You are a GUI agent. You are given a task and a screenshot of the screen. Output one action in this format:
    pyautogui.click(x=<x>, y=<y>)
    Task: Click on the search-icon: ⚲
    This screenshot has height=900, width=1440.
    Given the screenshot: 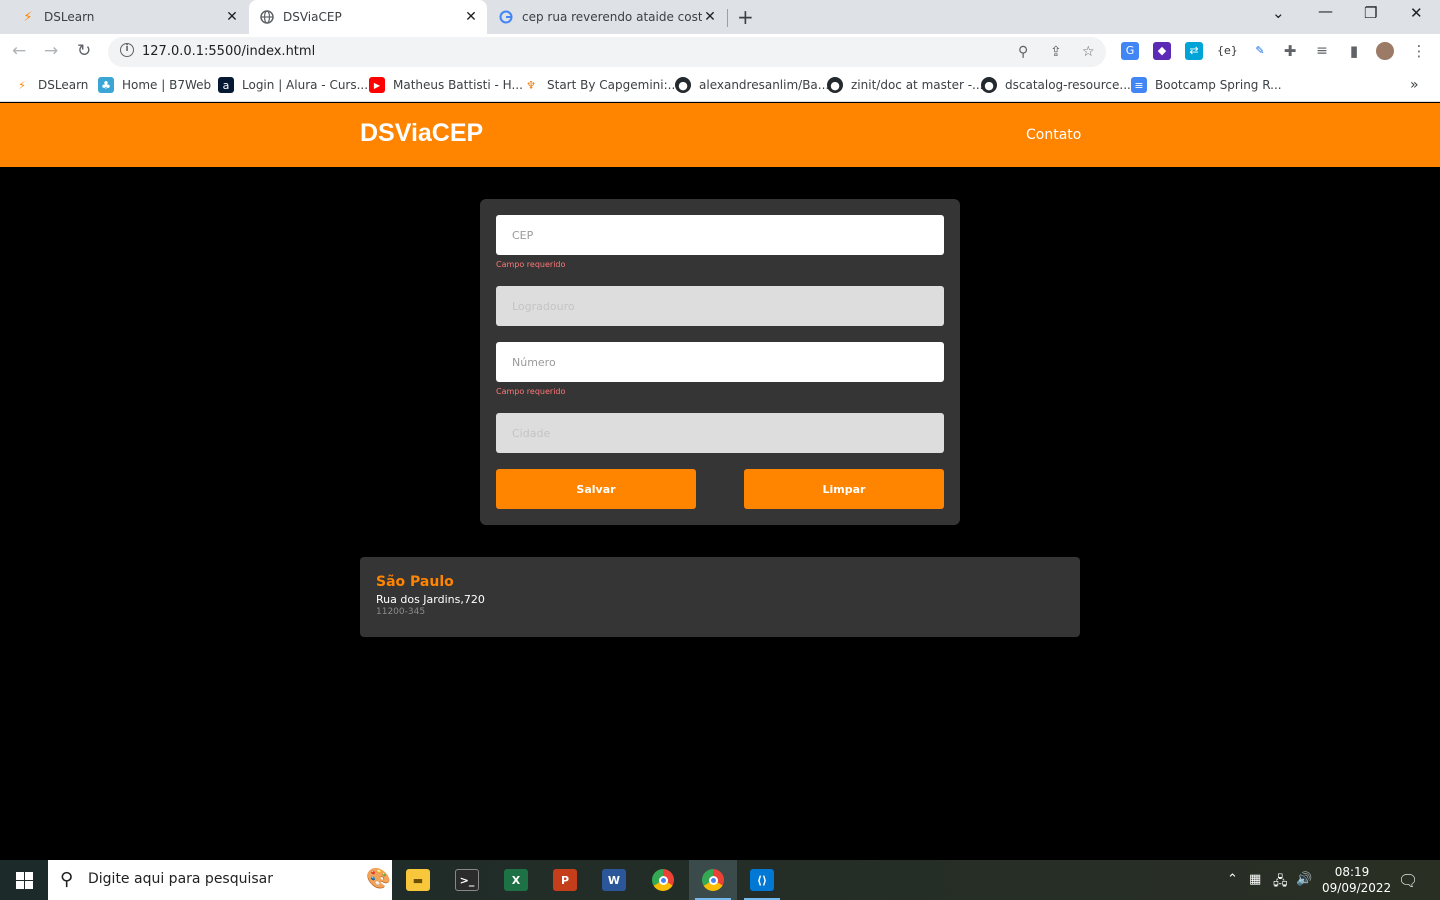 What is the action you would take?
    pyautogui.click(x=67, y=879)
    